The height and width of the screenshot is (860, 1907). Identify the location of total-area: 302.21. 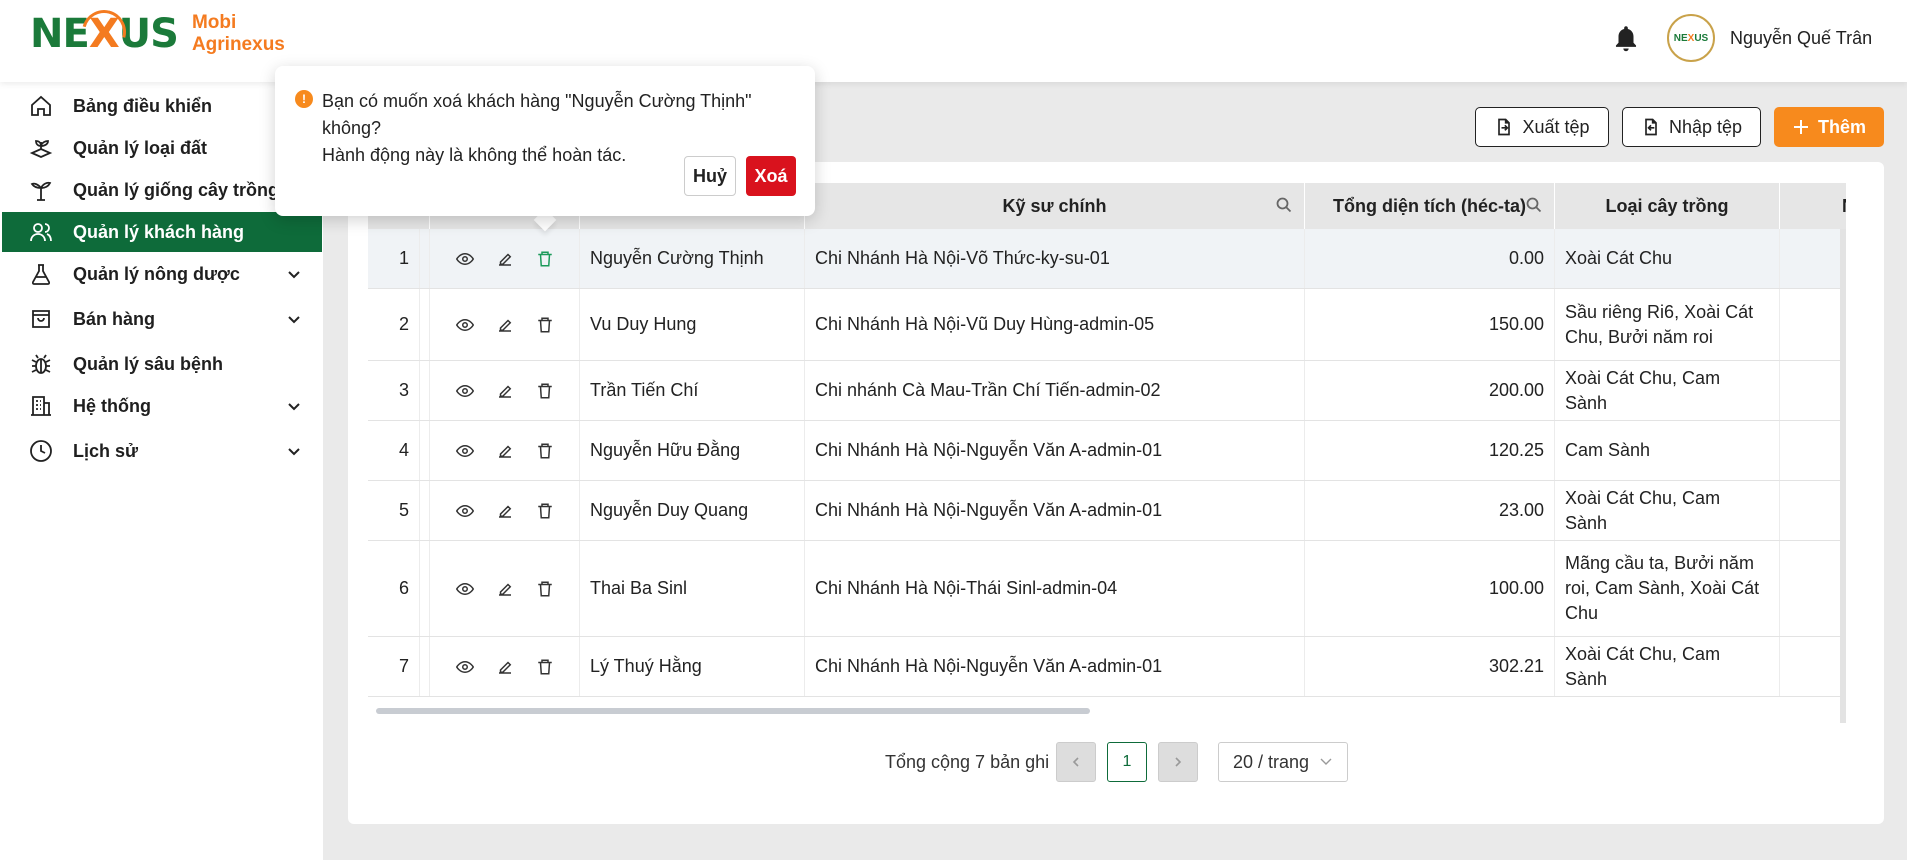
(1430, 666).